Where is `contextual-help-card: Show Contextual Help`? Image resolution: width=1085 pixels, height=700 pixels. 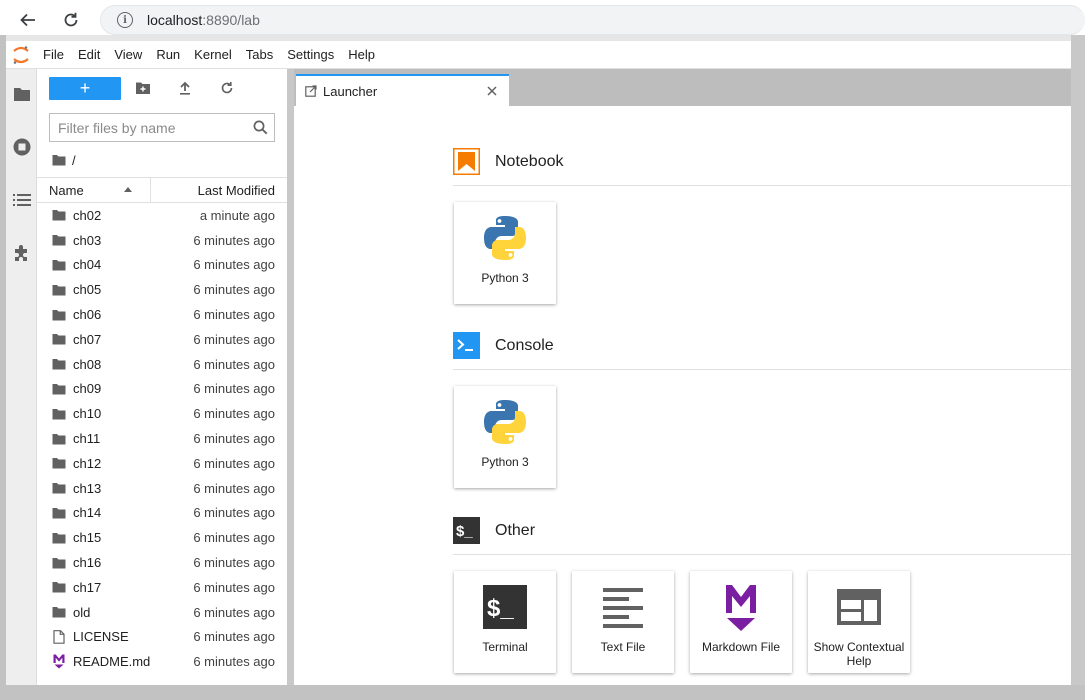
contextual-help-card: Show Contextual Help is located at coordinates (859, 622).